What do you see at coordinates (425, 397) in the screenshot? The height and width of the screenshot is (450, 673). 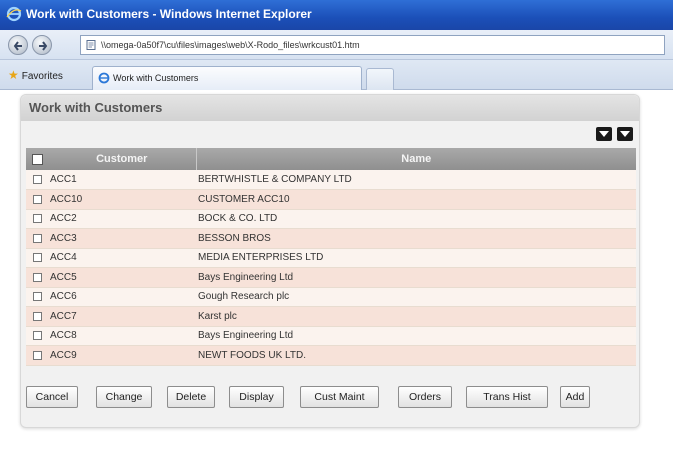 I see `orders-button: Orders` at bounding box center [425, 397].